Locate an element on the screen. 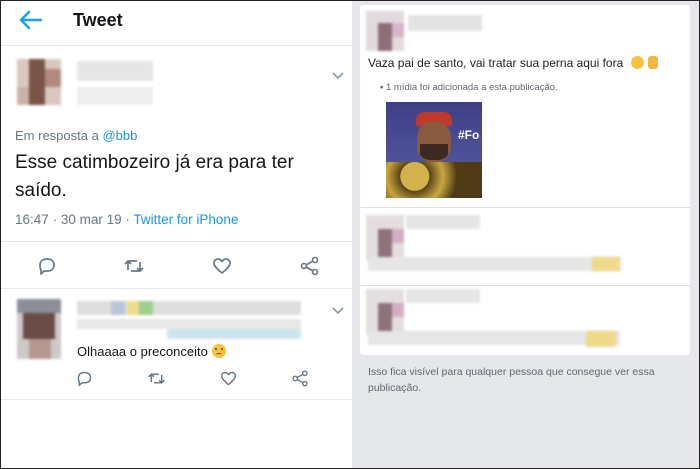  author-name-redacted is located at coordinates (115, 71).